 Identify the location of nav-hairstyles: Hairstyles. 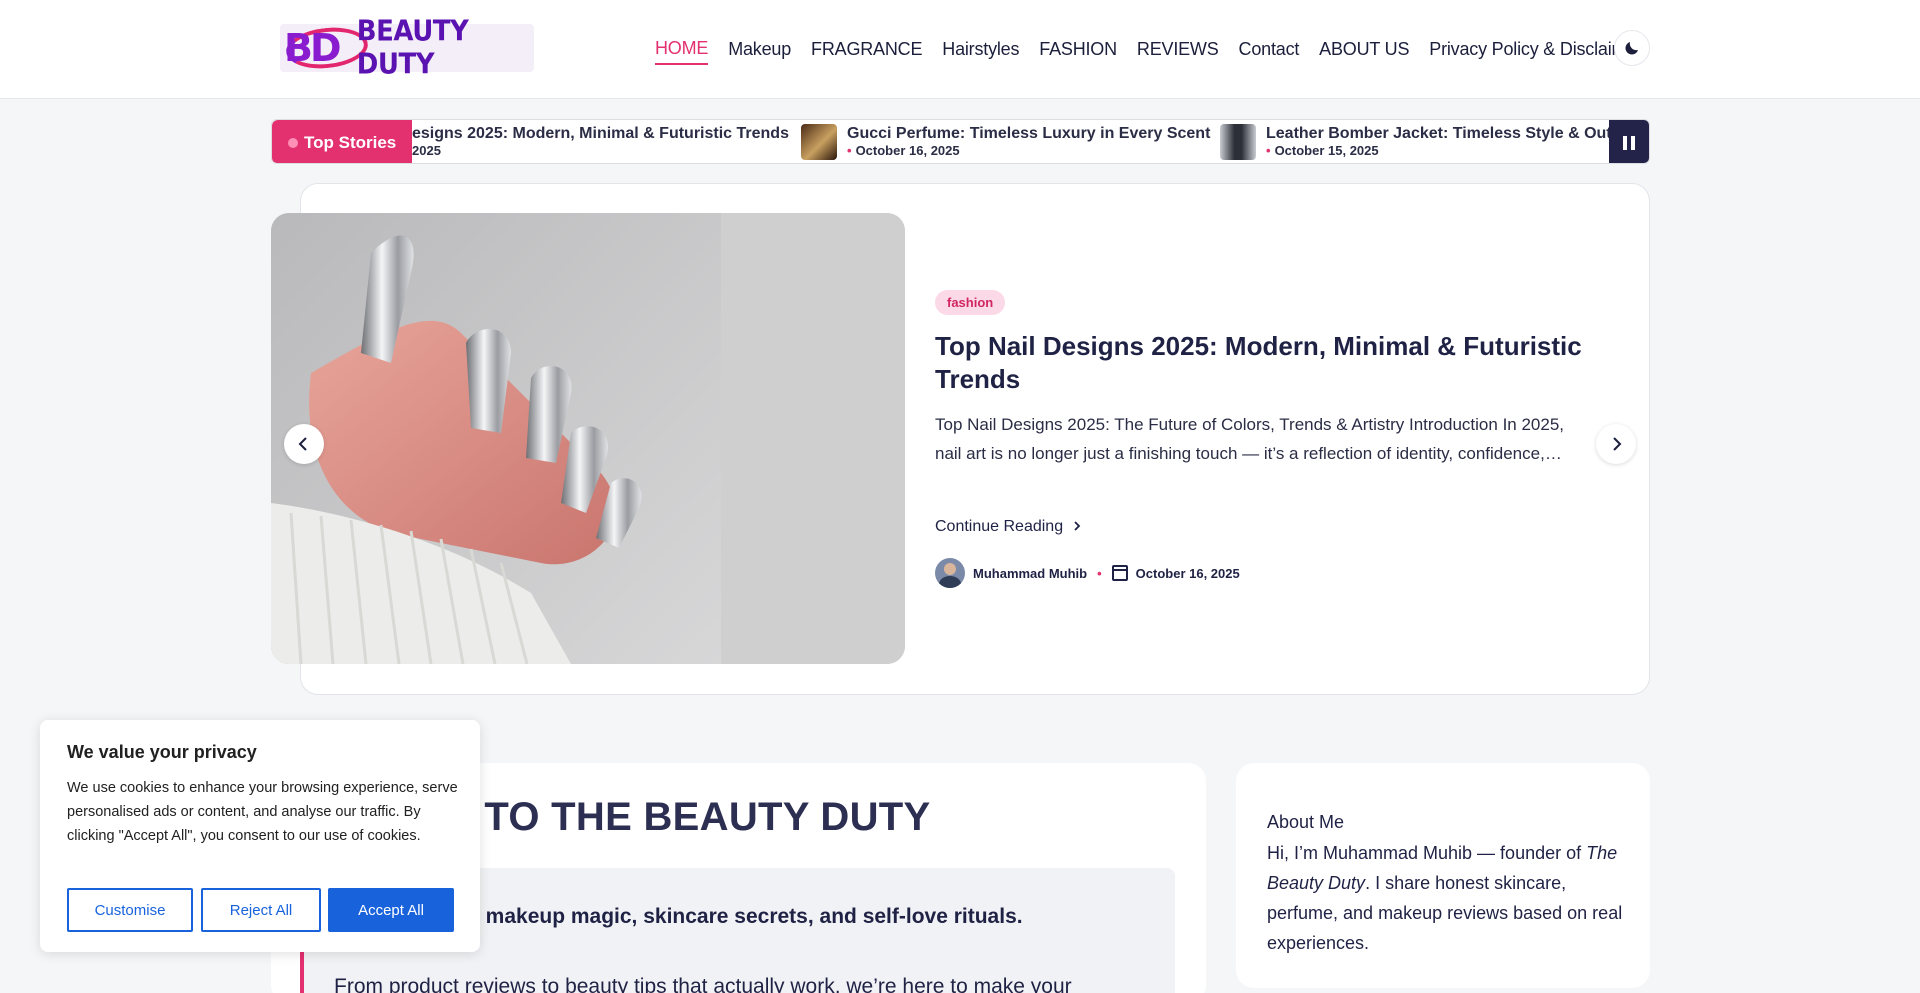
(980, 51).